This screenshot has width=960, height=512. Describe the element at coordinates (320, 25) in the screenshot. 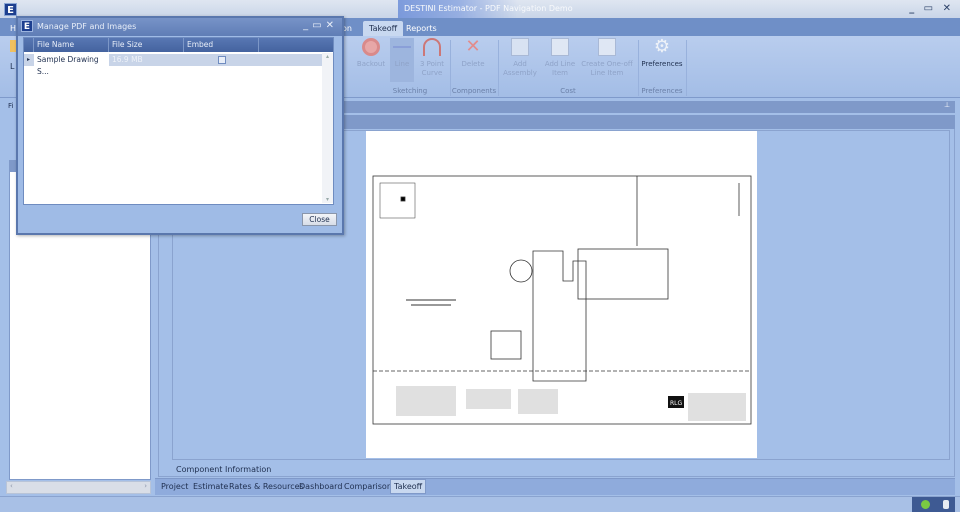

I see `dialog-window-controls: _▭✕` at that location.